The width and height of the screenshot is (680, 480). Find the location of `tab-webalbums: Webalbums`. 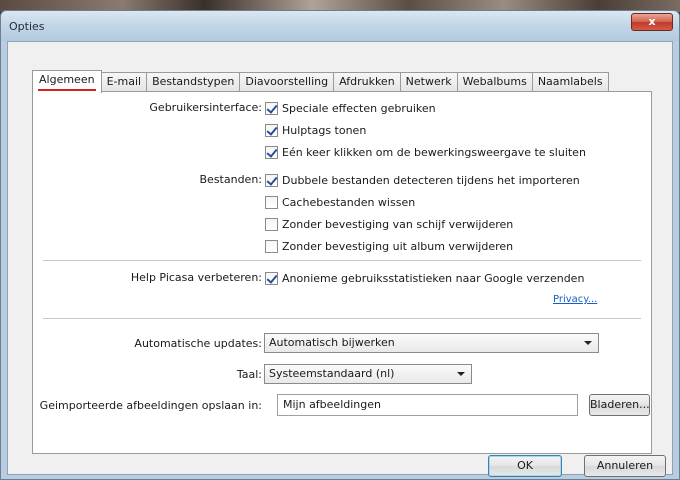

tab-webalbums: Webalbums is located at coordinates (494, 82).